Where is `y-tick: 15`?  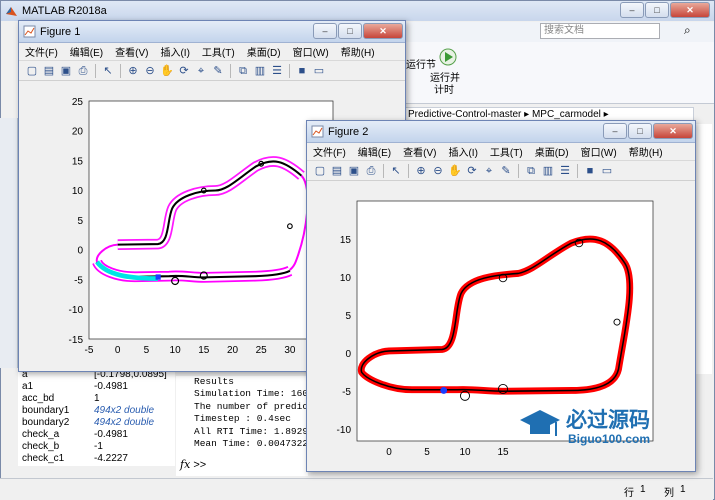 y-tick: 15 is located at coordinates (78, 162).